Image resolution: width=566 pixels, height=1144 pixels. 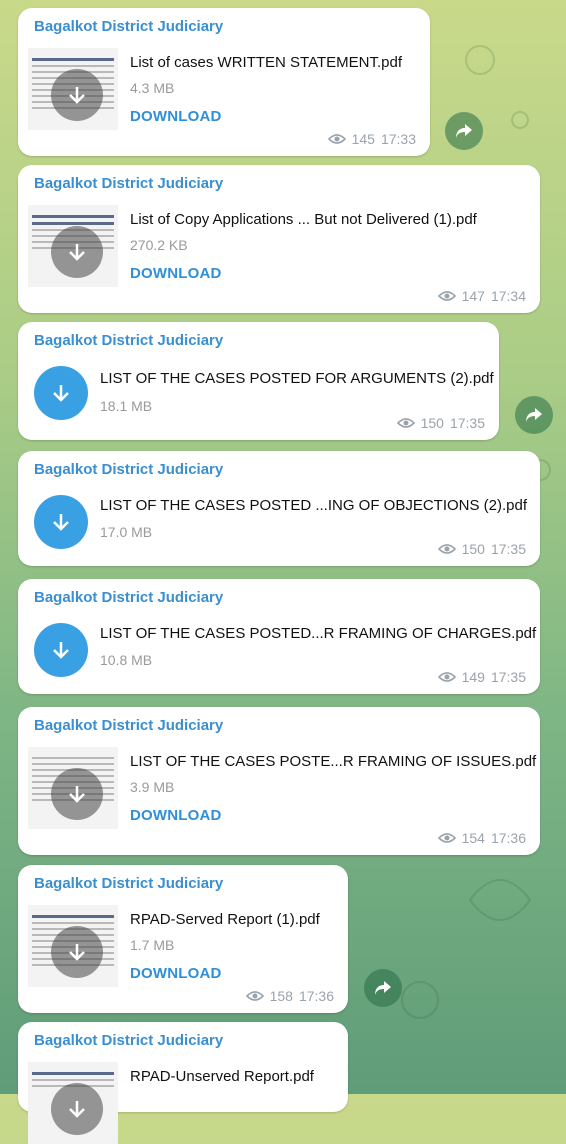 I want to click on file-size: 17.0 MB, so click(x=126, y=532).